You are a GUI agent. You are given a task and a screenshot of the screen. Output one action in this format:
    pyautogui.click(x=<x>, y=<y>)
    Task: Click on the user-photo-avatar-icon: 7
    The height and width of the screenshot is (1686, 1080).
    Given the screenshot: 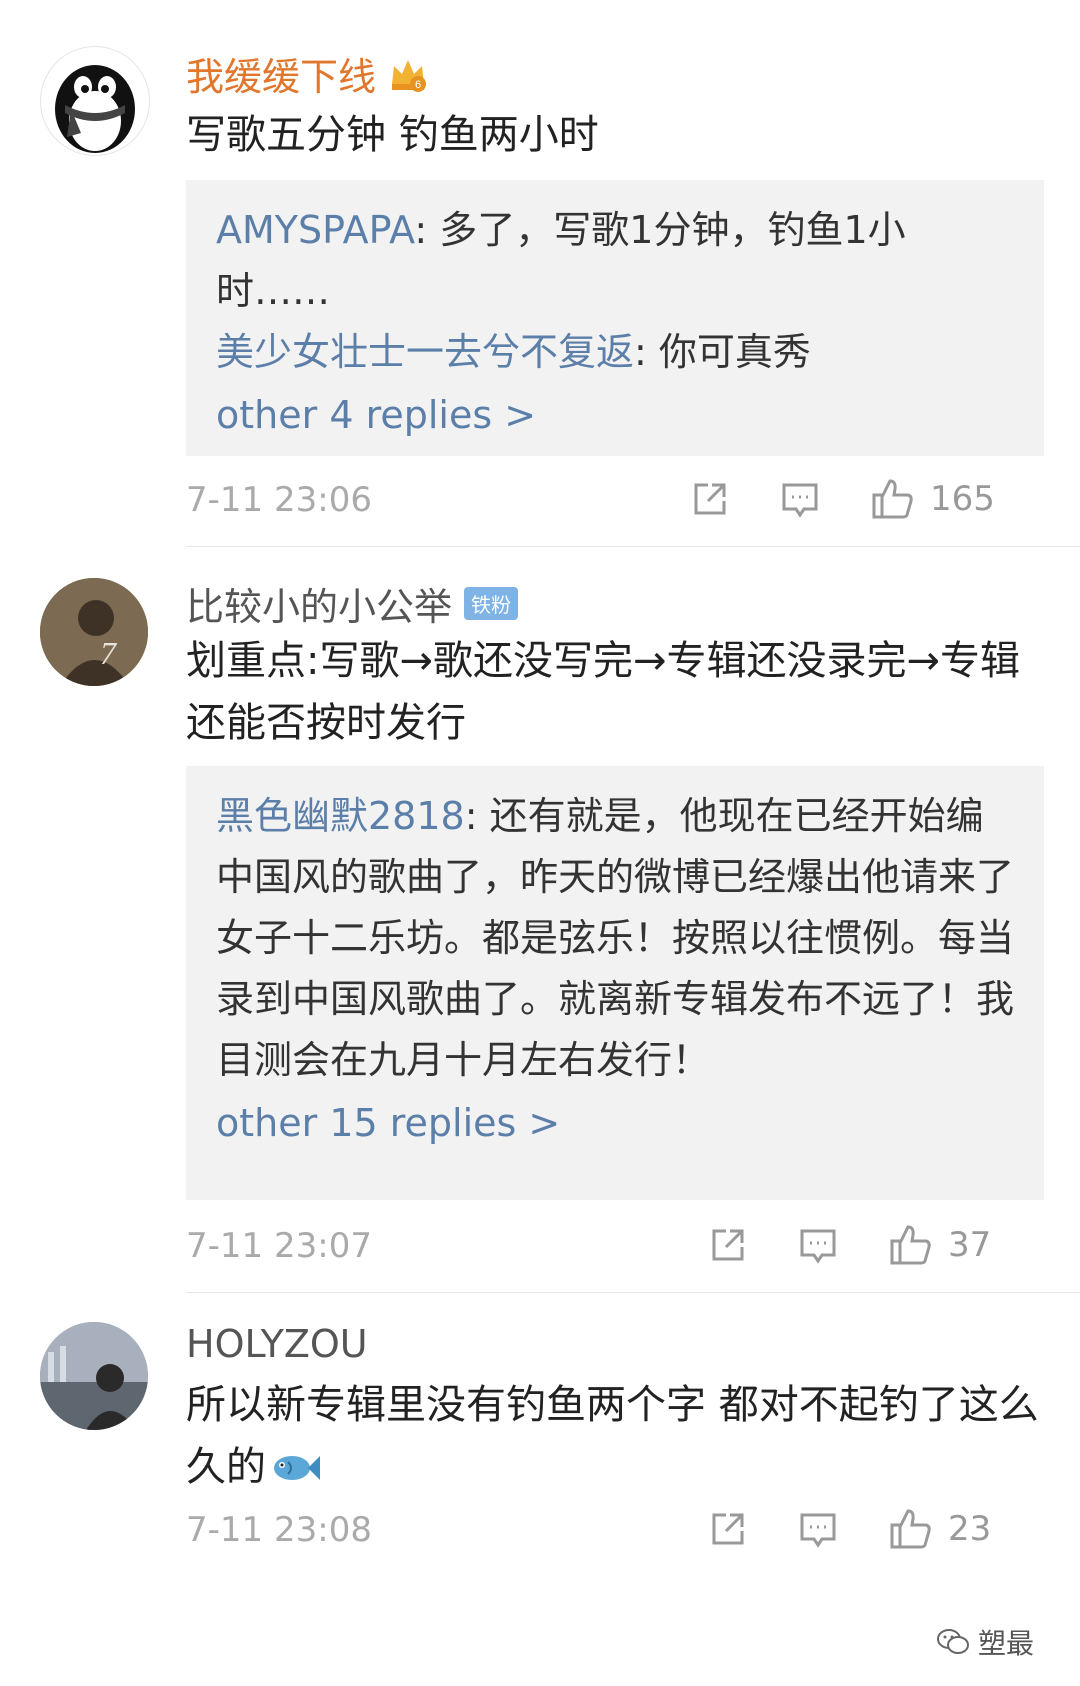 What is the action you would take?
    pyautogui.click(x=94, y=632)
    